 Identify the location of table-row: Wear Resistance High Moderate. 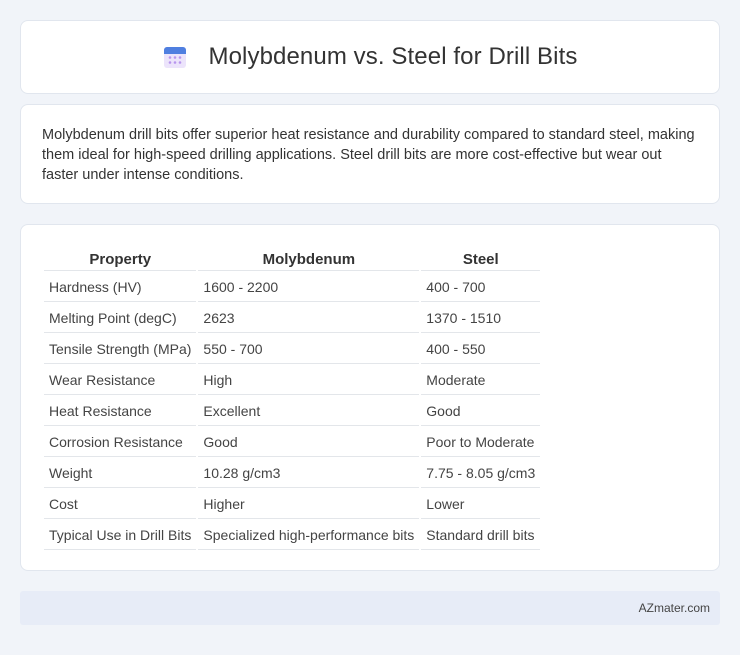
(292, 380).